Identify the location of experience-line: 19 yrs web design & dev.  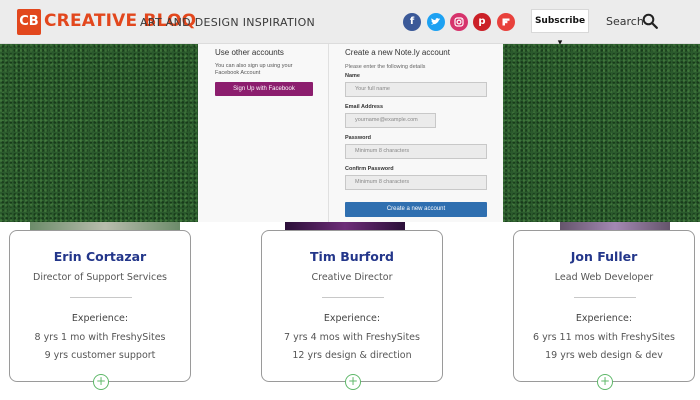
(604, 355).